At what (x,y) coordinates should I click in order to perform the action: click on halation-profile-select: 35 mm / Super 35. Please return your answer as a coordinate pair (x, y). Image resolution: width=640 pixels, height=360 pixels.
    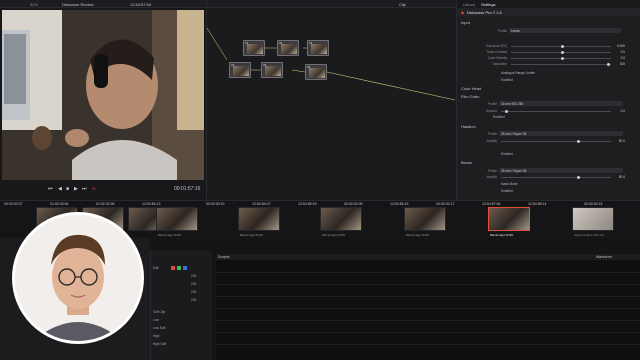
    Looking at the image, I should click on (561, 133).